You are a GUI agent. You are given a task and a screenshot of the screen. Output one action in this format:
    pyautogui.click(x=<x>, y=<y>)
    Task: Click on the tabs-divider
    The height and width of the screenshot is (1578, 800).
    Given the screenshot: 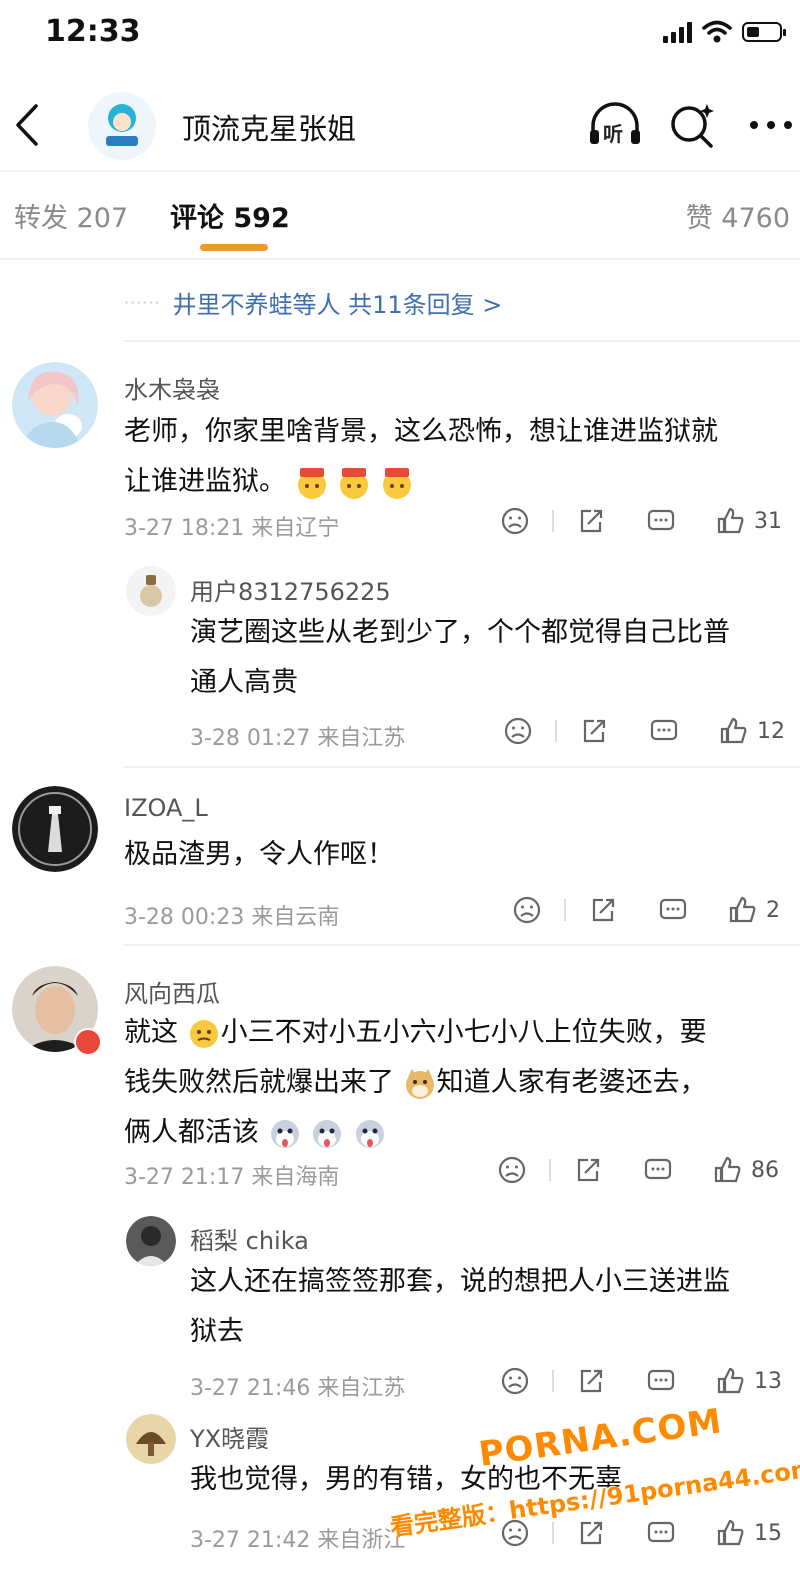 What is the action you would take?
    pyautogui.click(x=400, y=259)
    